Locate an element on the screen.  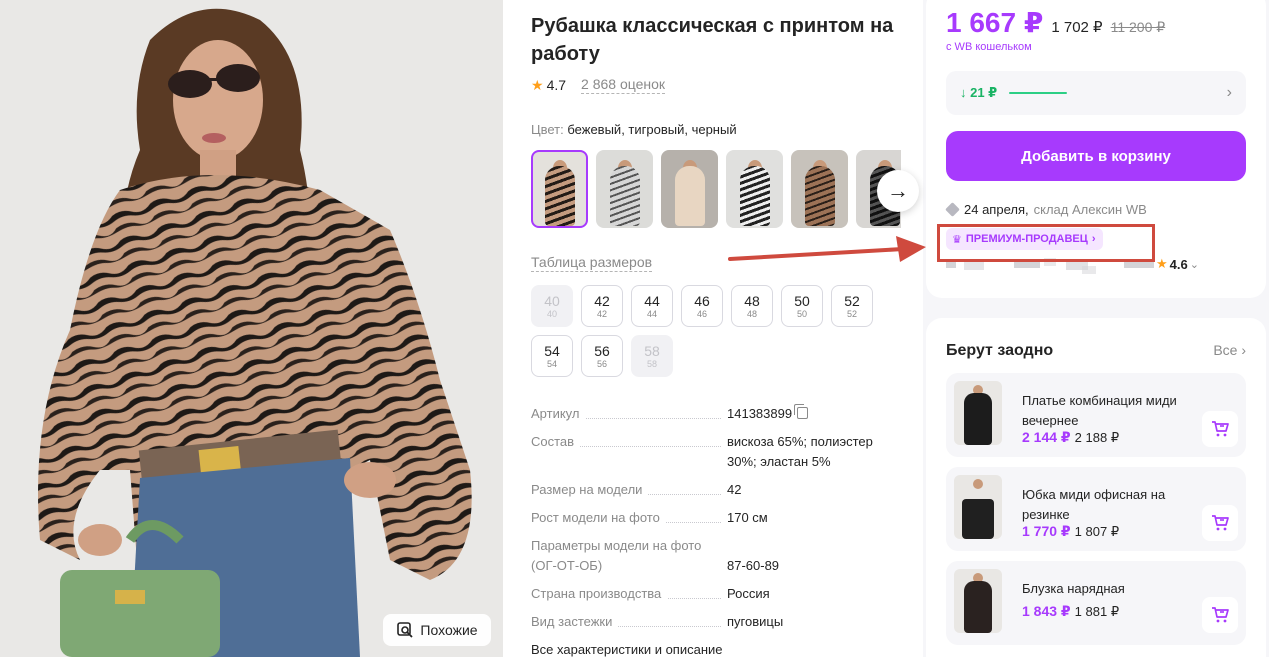
cart-icon is located at coordinates (1220, 429).